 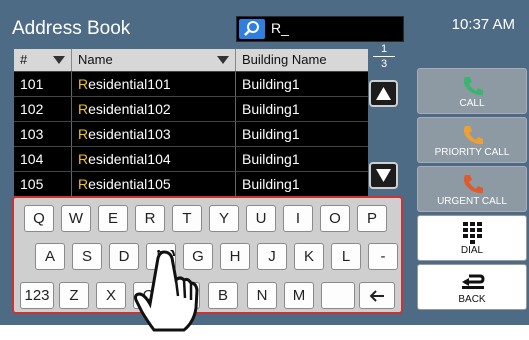 What do you see at coordinates (280, 28) in the screenshot?
I see `search-input: R_` at bounding box center [280, 28].